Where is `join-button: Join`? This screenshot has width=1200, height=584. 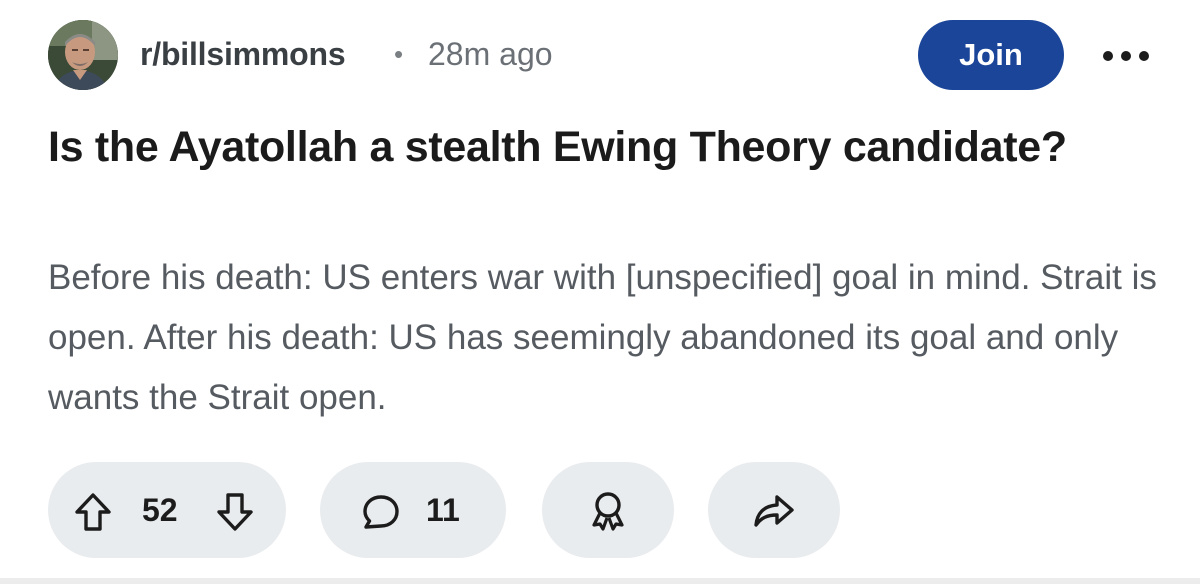 join-button: Join is located at coordinates (991, 55).